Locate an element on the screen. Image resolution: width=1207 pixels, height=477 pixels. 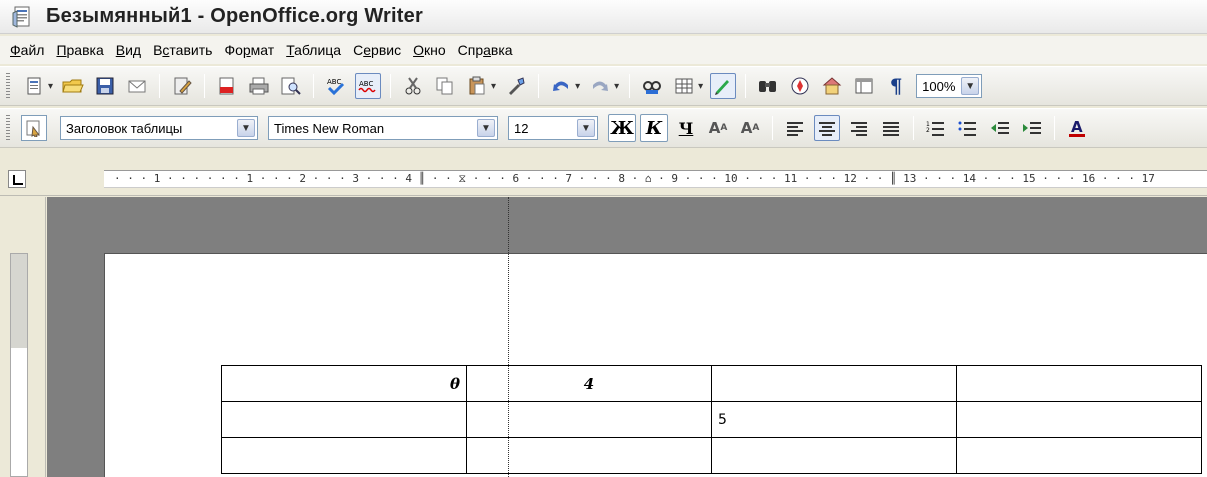
menu-item-text: С is located at coordinates (358, 50).